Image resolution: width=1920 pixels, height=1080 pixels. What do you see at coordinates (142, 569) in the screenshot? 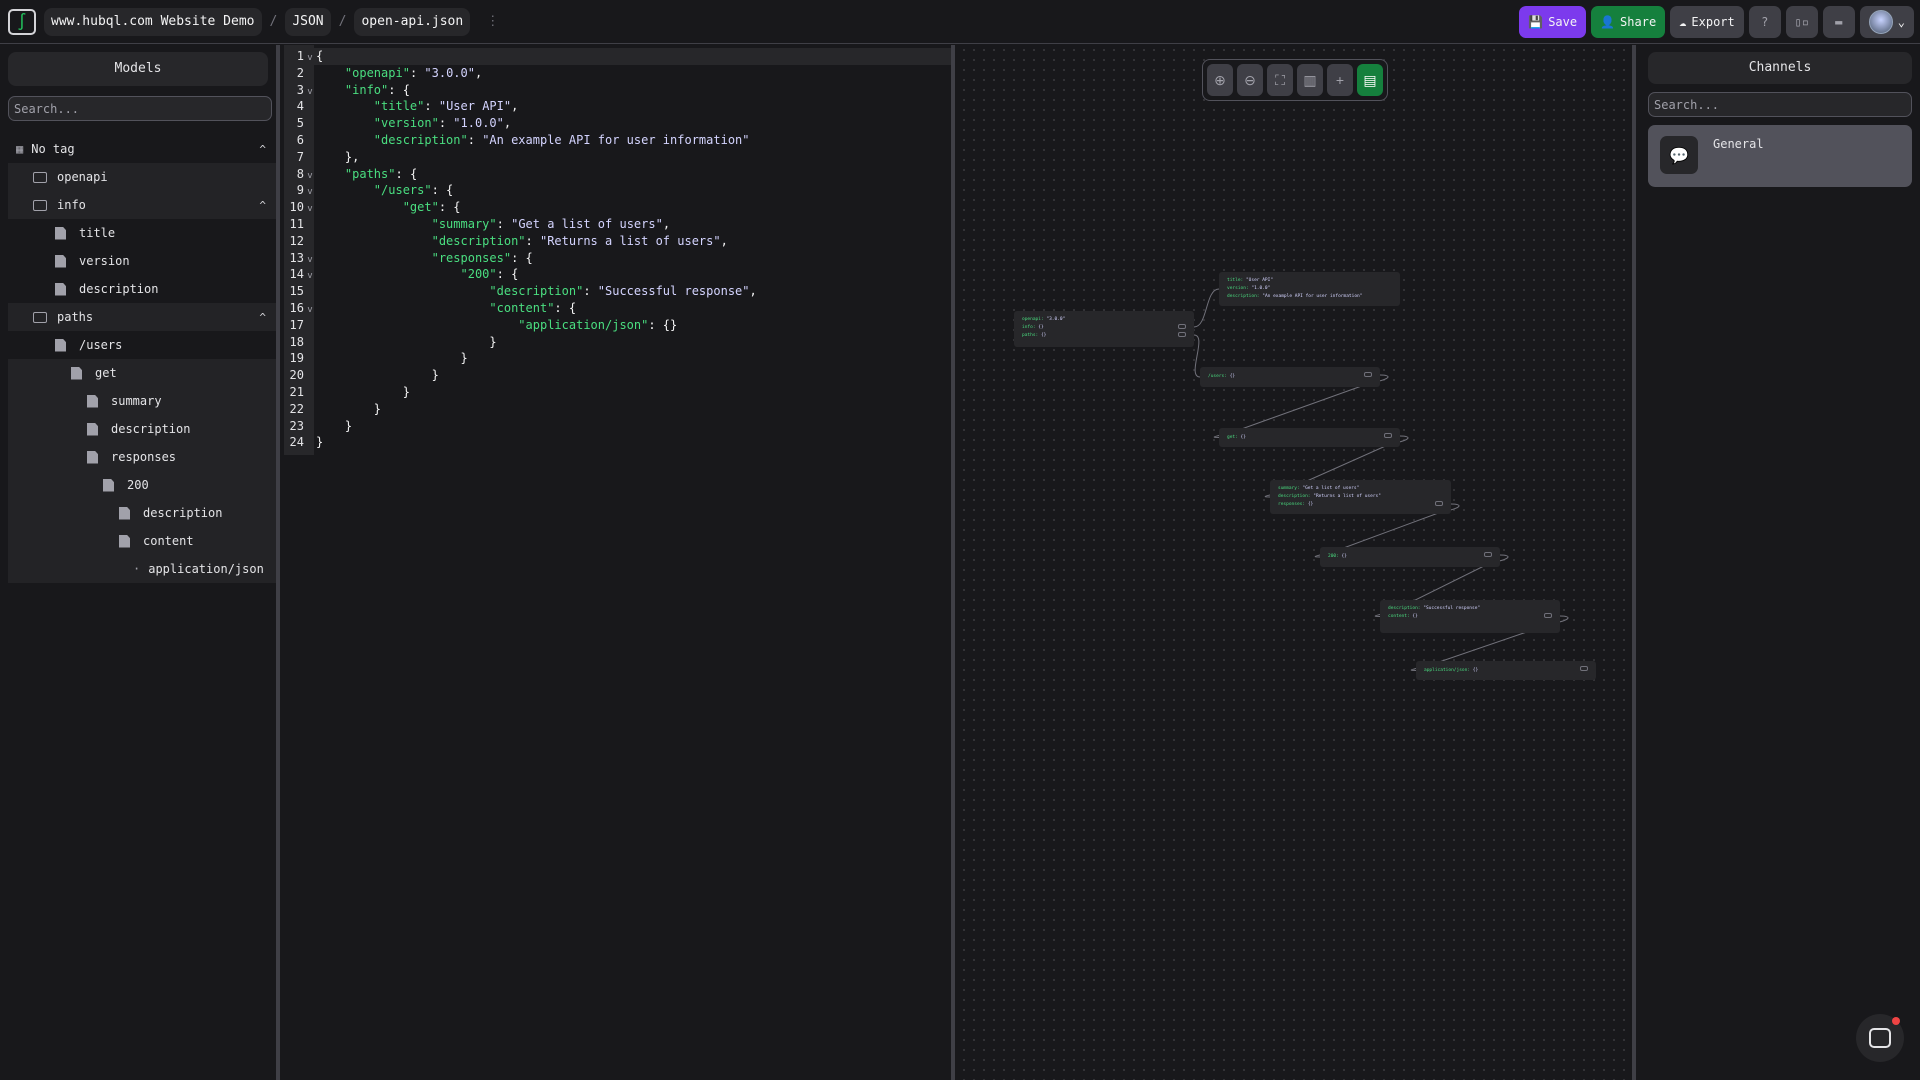
I see `tree-item: · application/json` at bounding box center [142, 569].